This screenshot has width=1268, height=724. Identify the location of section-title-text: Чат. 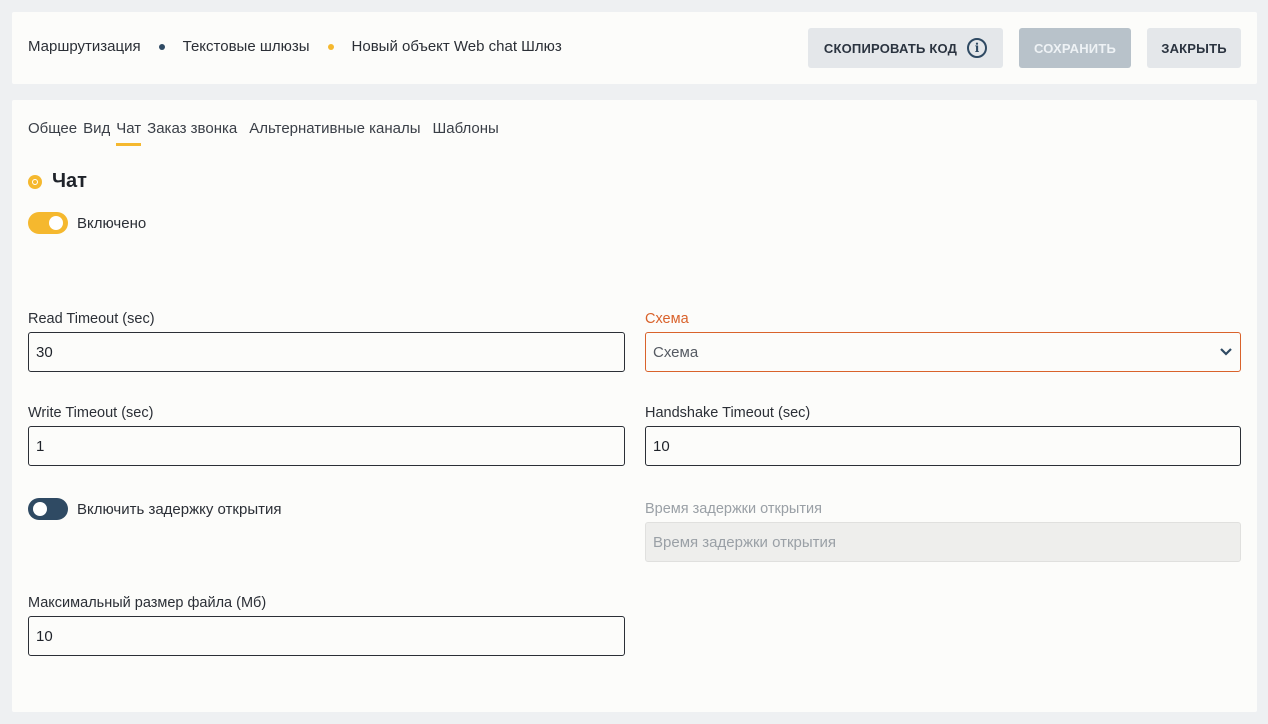
(69, 181).